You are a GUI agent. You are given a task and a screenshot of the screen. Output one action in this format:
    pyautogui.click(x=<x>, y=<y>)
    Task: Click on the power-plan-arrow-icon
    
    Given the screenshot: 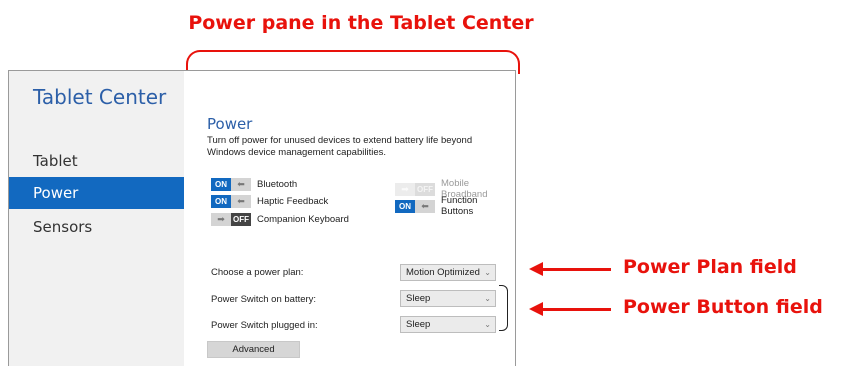 What is the action you would take?
    pyautogui.click(x=570, y=269)
    